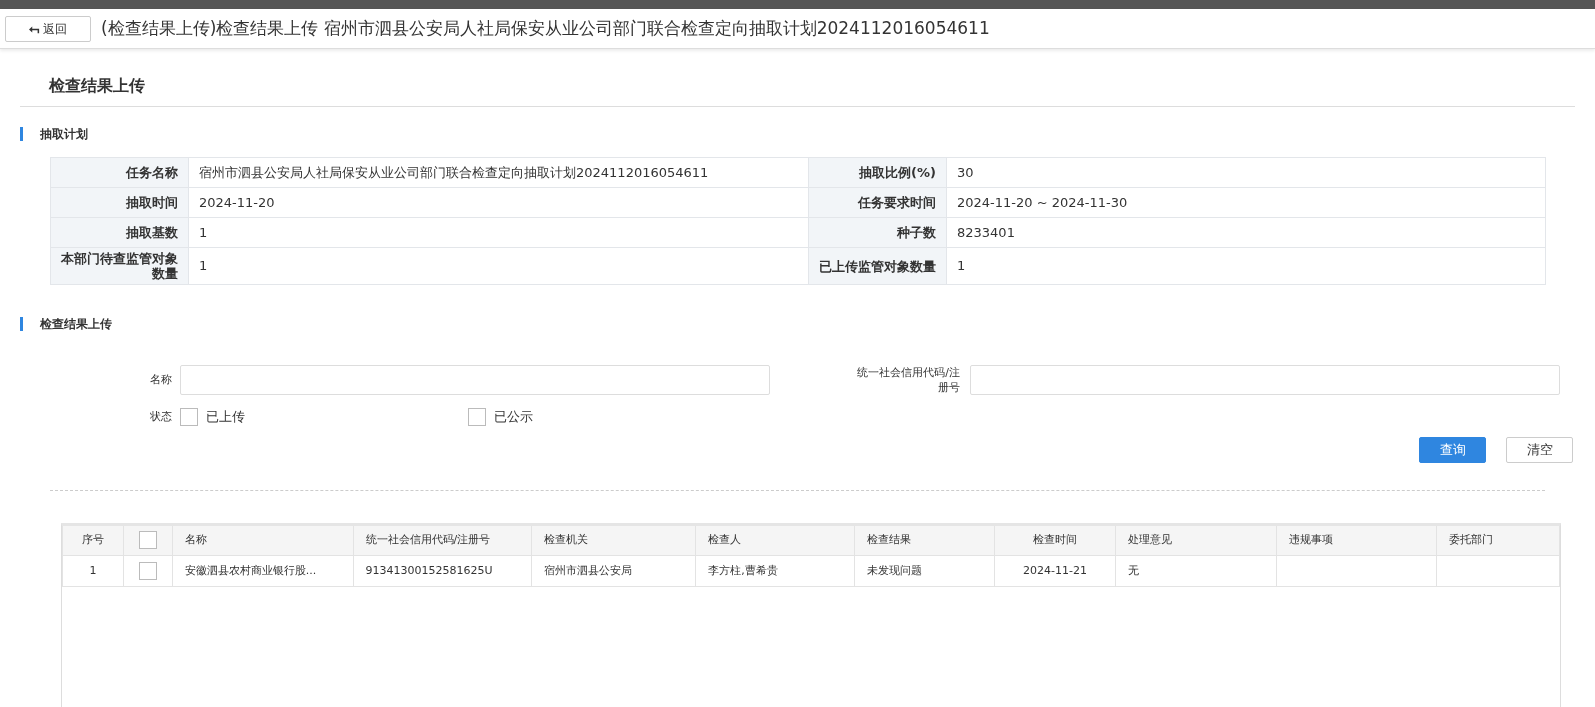 Image resolution: width=1595 pixels, height=707 pixels. Describe the element at coordinates (93, 570) in the screenshot. I see `table-cell: 1` at that location.